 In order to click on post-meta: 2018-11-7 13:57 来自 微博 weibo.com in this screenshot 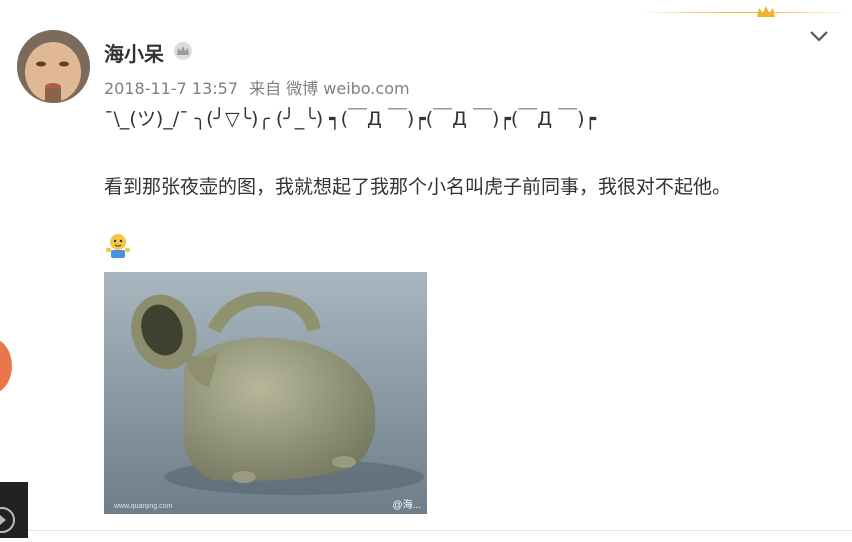, I will do `click(260, 87)`.